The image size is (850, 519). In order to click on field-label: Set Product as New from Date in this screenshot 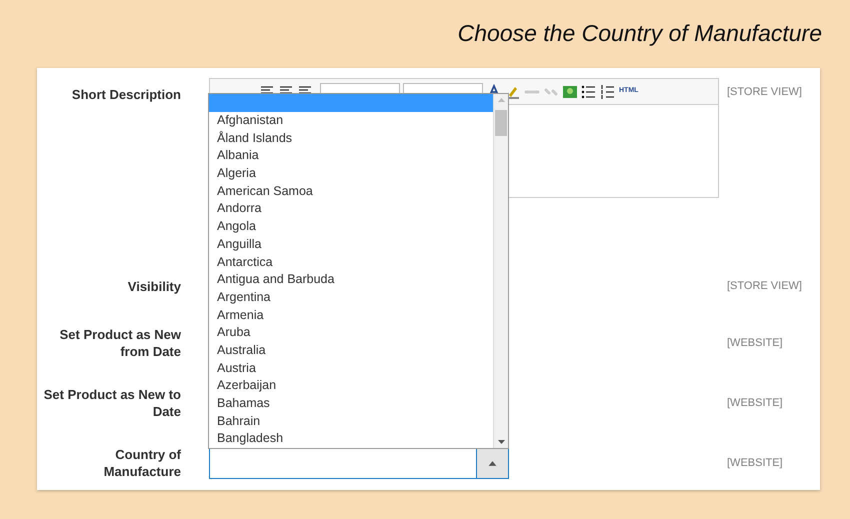, I will do `click(119, 343)`.